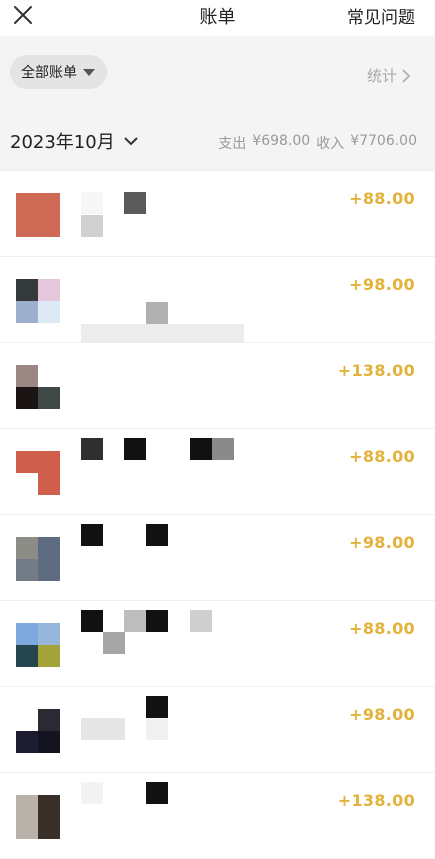 This screenshot has height=859, width=435. Describe the element at coordinates (381, 76) in the screenshot. I see `stats-label: 统计` at that location.